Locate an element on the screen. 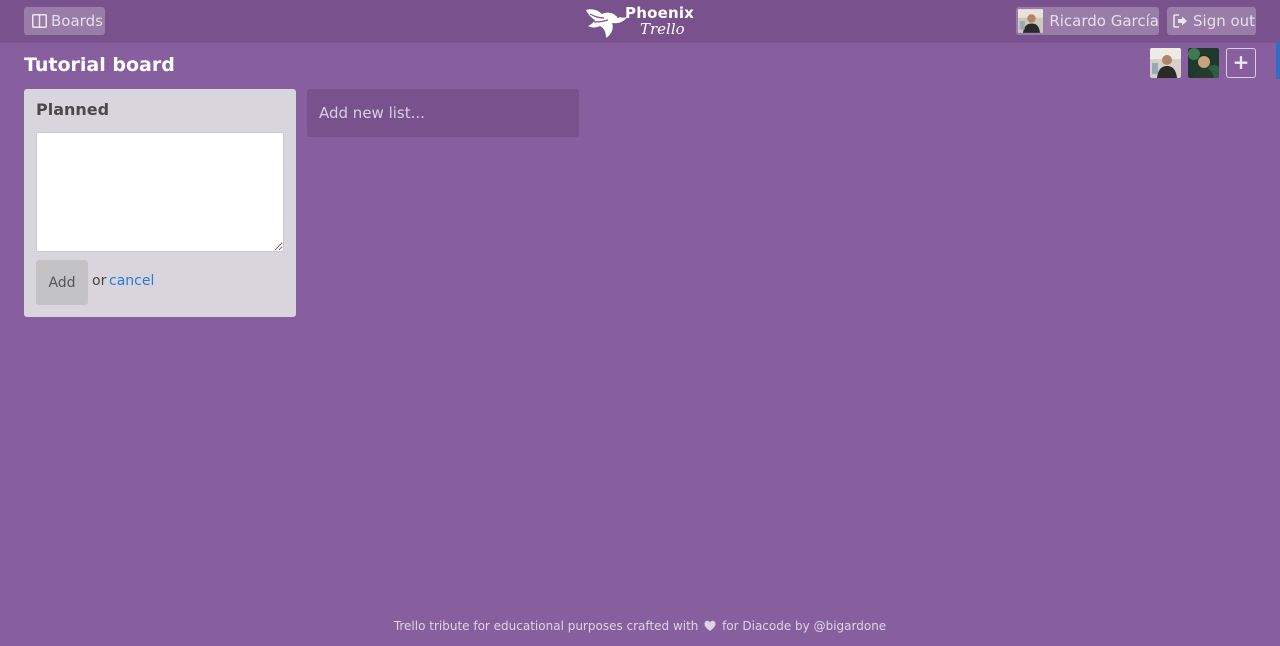 The height and width of the screenshot is (646, 1280). list-planned: Planned Add or cancel is located at coordinates (160, 203).